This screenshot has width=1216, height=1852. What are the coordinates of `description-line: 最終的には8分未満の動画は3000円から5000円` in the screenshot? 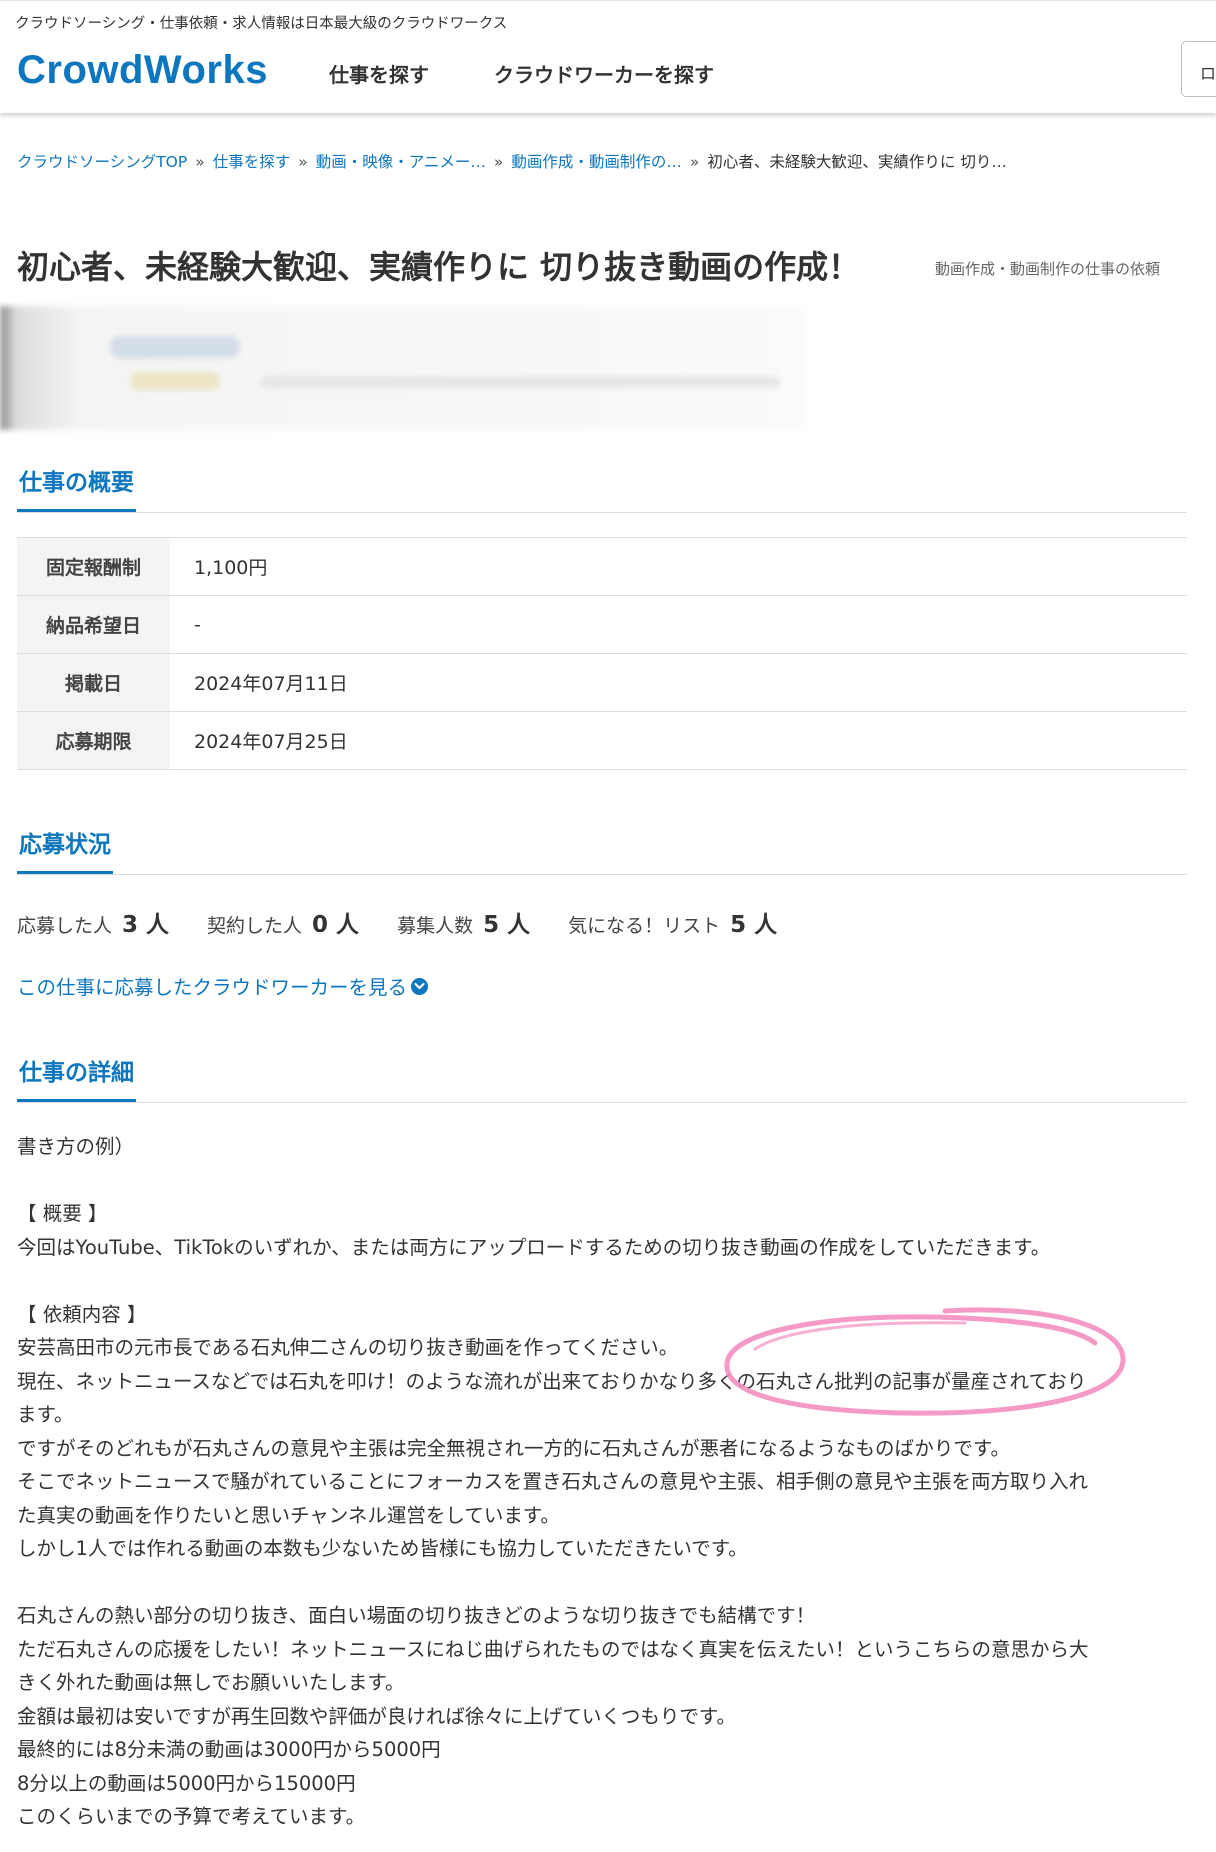 It's located at (229, 1749).